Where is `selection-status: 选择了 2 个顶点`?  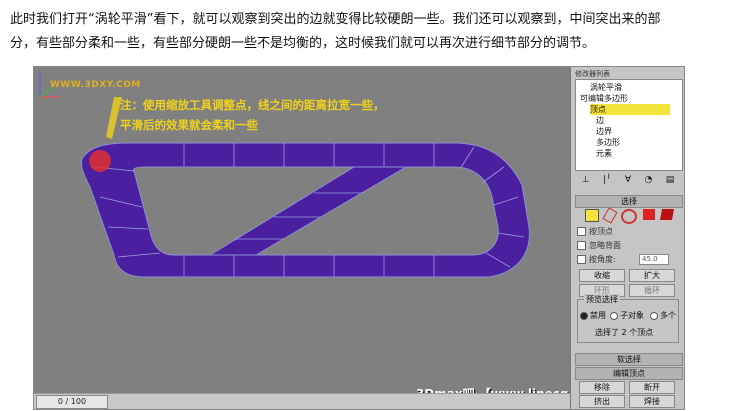
selection-status: 选择了 2 个顶点 is located at coordinates (624, 332).